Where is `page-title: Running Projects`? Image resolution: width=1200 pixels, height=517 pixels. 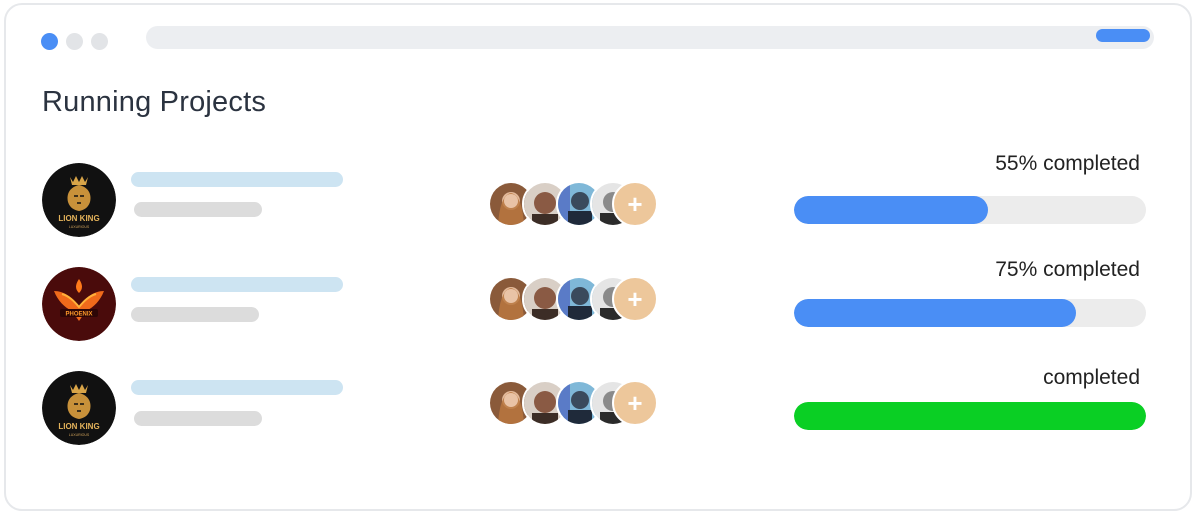
page-title: Running Projects is located at coordinates (154, 102).